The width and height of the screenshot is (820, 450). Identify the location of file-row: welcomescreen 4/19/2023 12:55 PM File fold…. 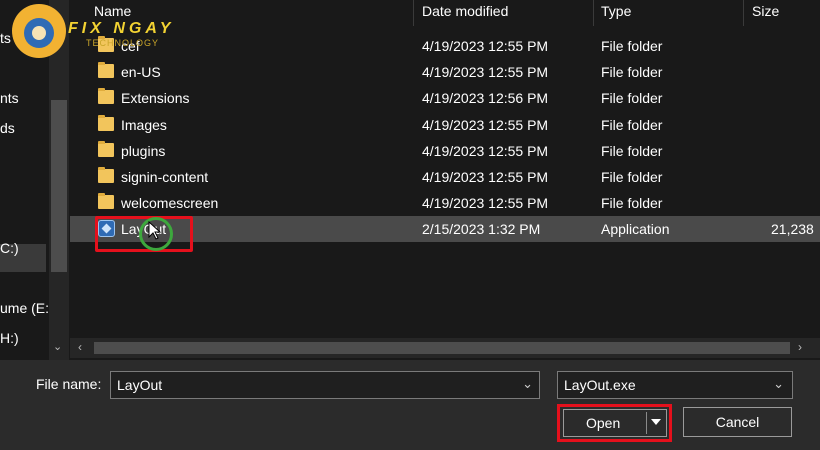
(445, 203).